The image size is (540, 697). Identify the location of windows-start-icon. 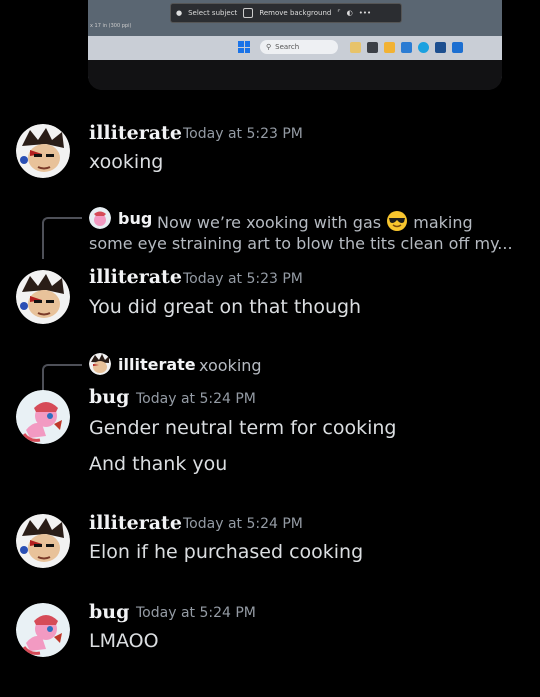
(244, 47).